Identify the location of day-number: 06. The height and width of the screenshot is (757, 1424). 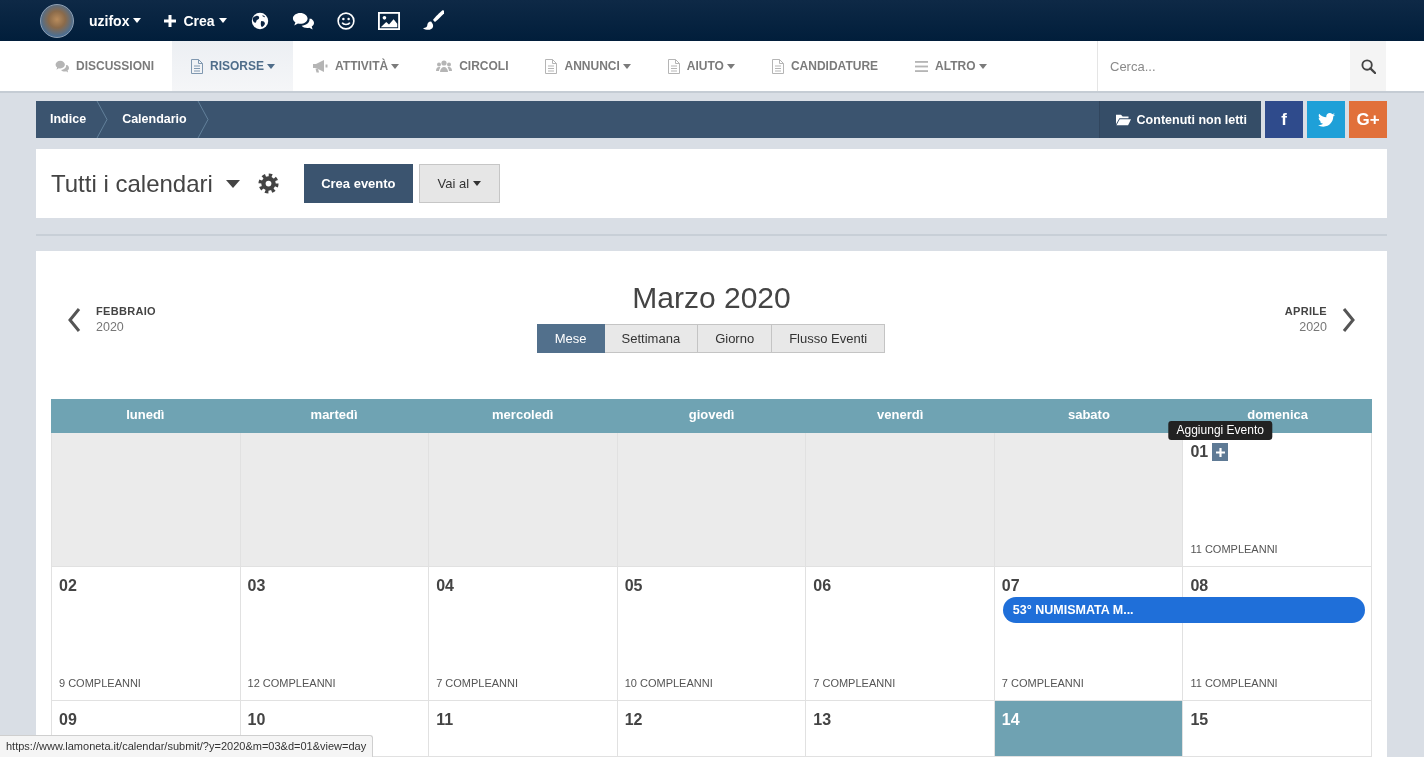
(822, 586).